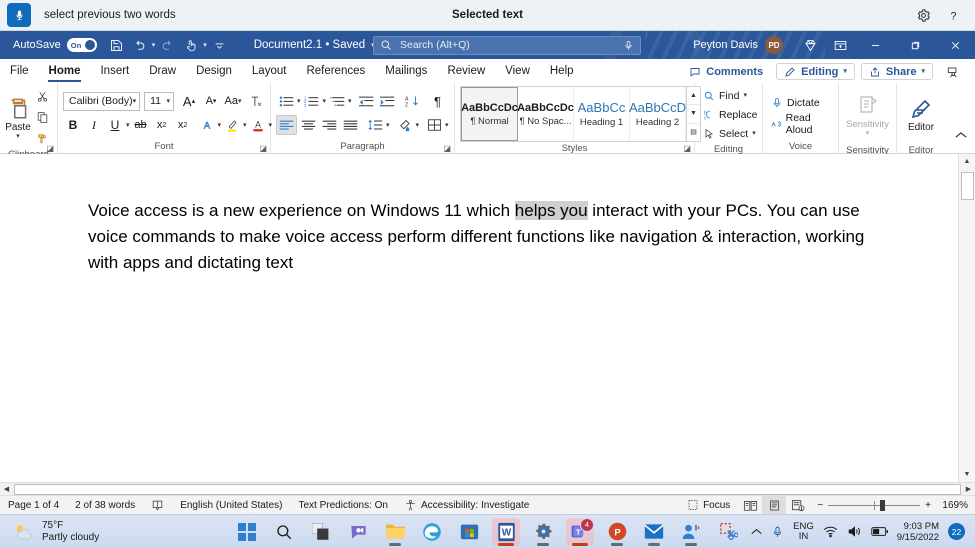  Describe the element at coordinates (406, 71) in the screenshot. I see `tab-mailings: Mailings` at that location.